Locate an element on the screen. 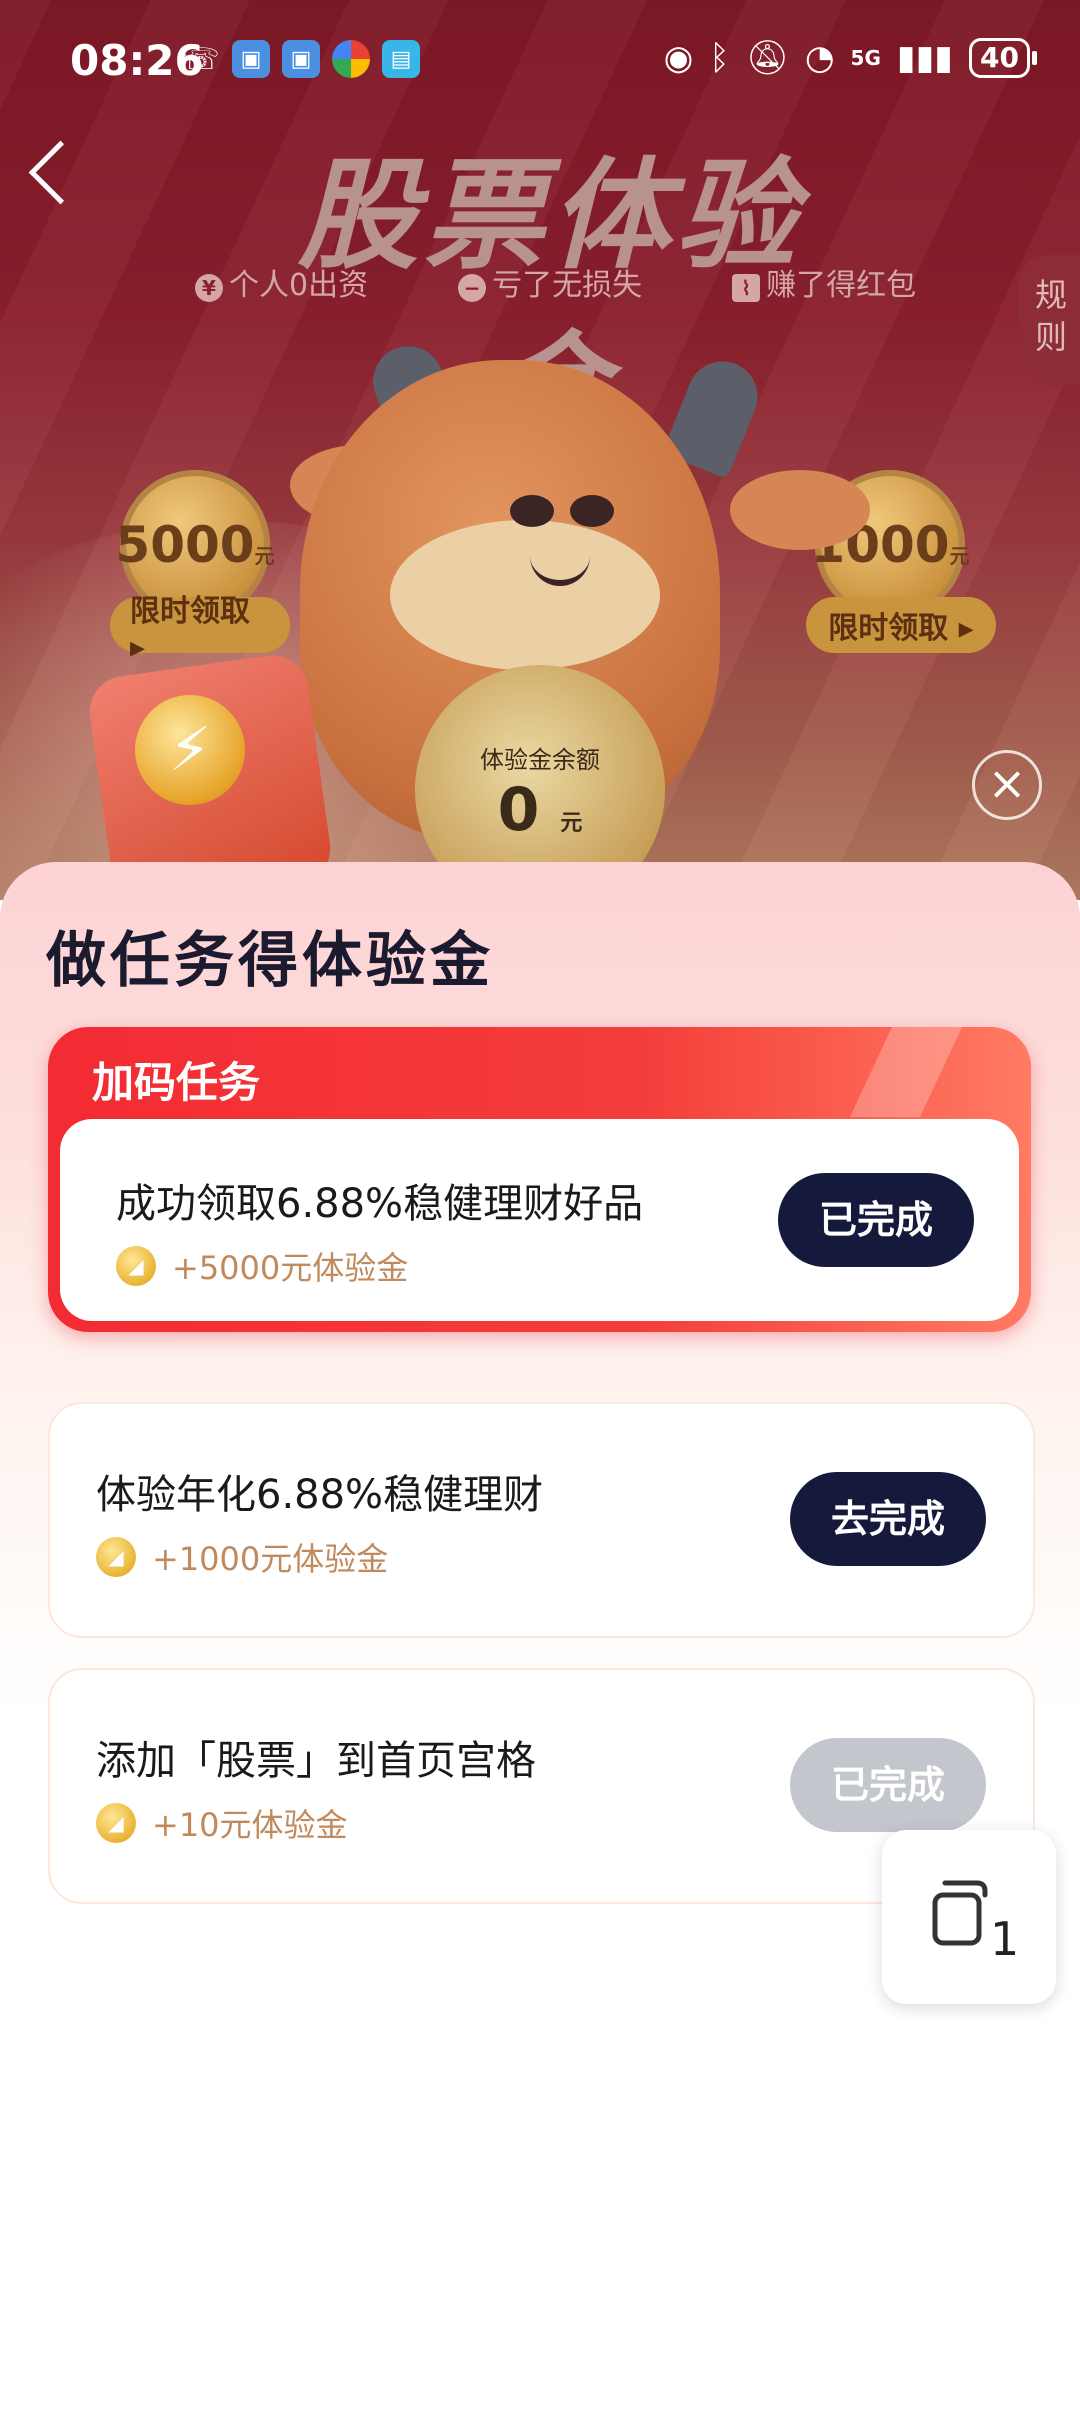  task-done-button: 已完成 is located at coordinates (888, 1785).